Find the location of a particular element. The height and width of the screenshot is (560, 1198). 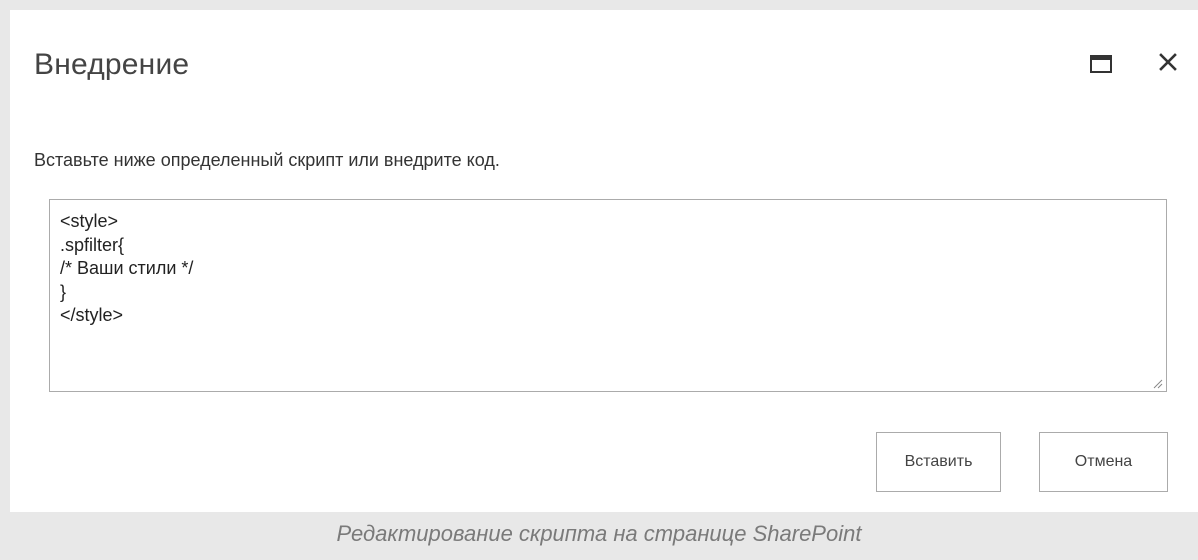

cancel-button: Отмена is located at coordinates (1103, 462).